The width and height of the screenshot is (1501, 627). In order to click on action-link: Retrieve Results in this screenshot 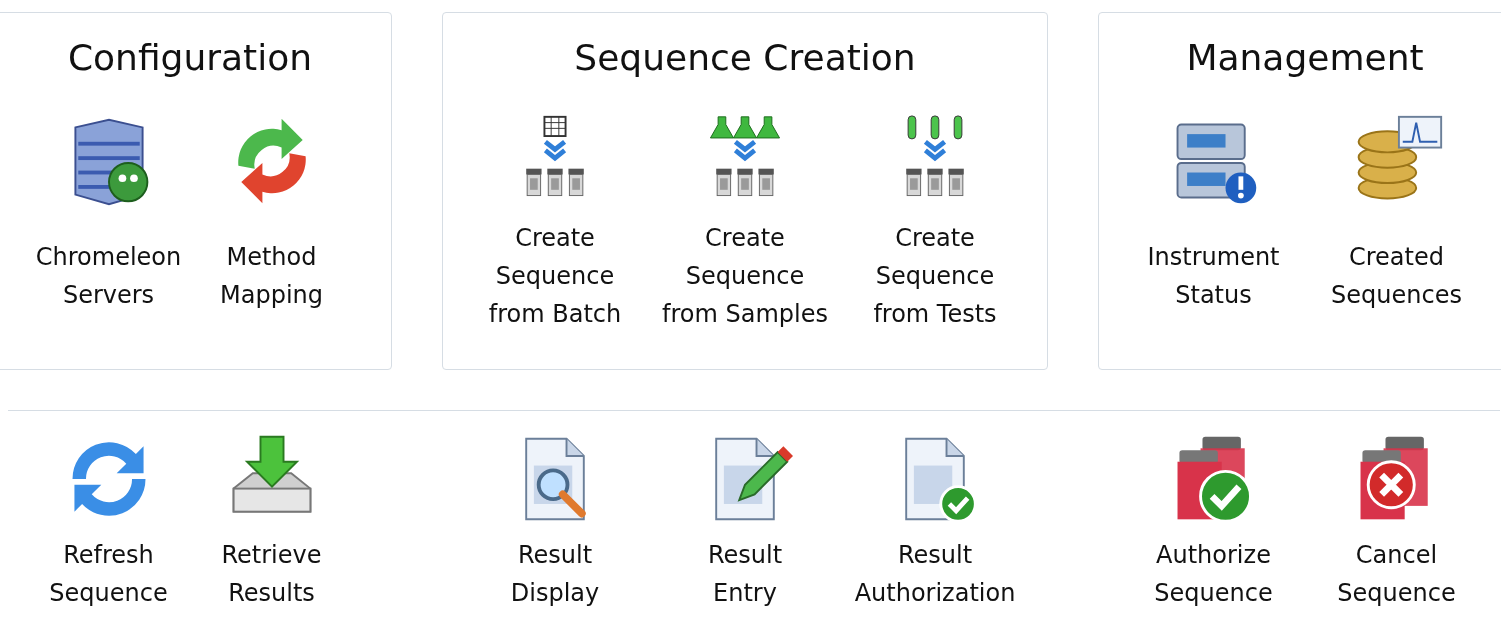, I will do `click(271, 574)`.